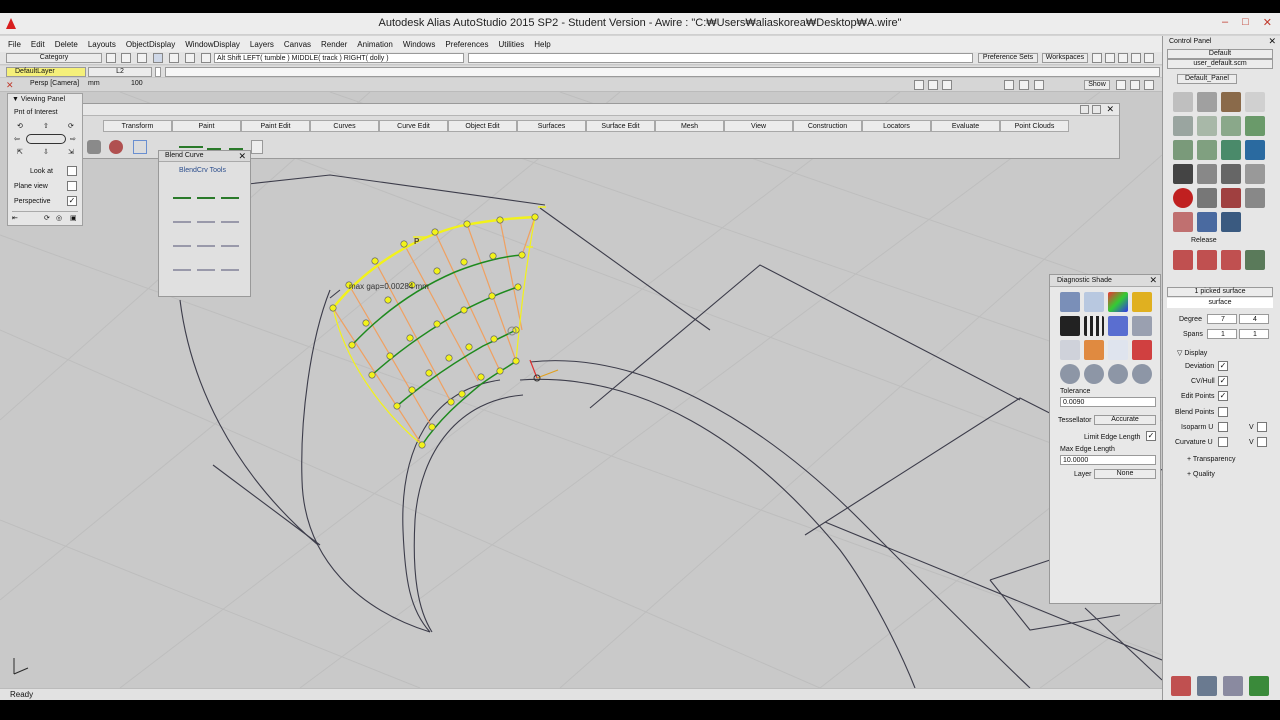 Image resolution: width=1280 pixels, height=720 pixels. What do you see at coordinates (1118, 350) in the screenshot?
I see `shade-mode-11-icon` at bounding box center [1118, 350].